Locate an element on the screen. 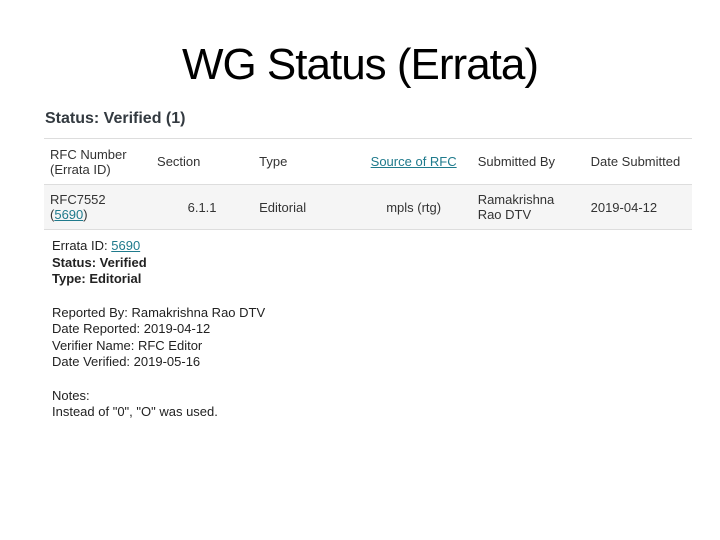 The image size is (720, 540). page-title: WG Status (Errata) is located at coordinates (360, 64).